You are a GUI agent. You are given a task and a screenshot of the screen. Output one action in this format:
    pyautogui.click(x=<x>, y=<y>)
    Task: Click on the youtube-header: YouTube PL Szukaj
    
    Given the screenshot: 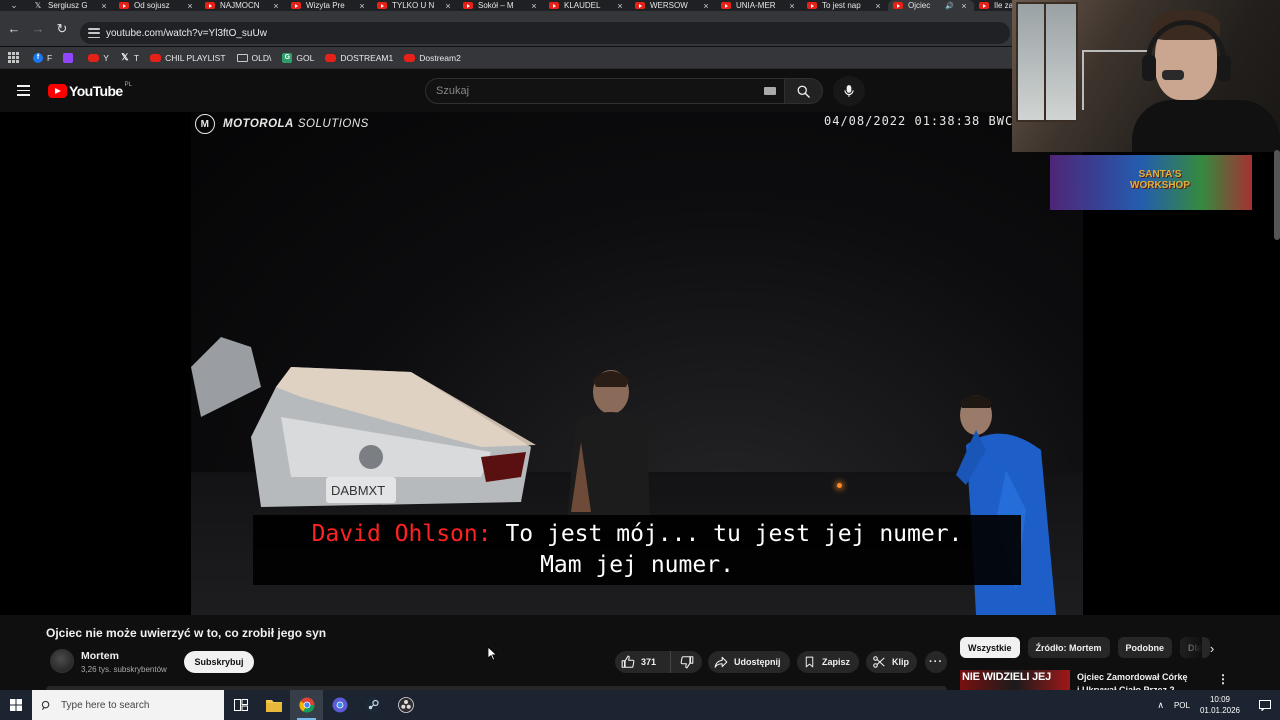 What is the action you would take?
    pyautogui.click(x=505, y=91)
    